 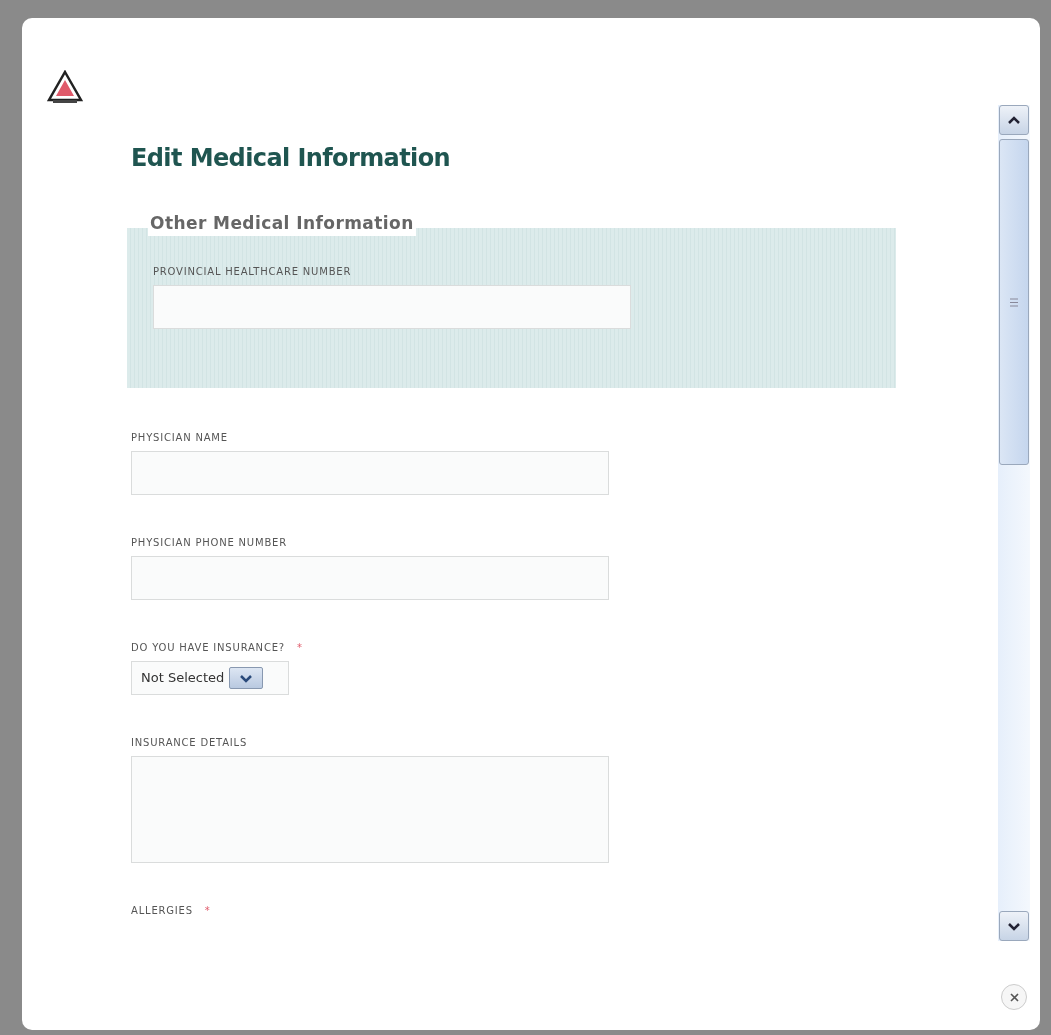 I want to click on grip-icon, so click(x=1014, y=302).